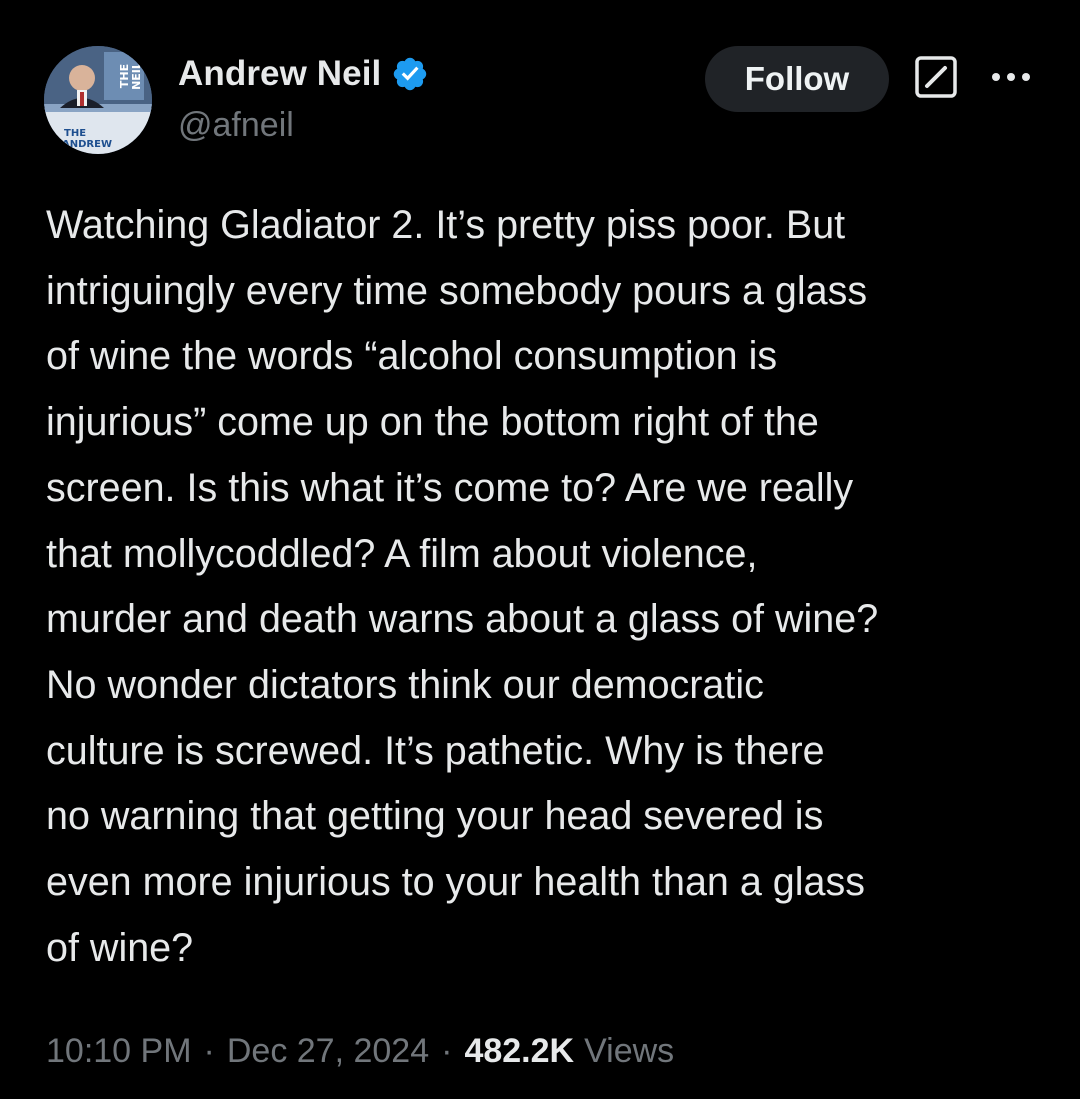 This screenshot has height=1099, width=1080. What do you see at coordinates (936, 77) in the screenshot?
I see `grok-icon` at bounding box center [936, 77].